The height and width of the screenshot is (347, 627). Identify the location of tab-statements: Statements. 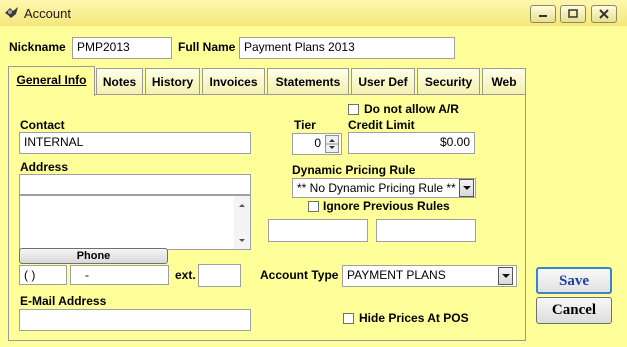
(308, 81).